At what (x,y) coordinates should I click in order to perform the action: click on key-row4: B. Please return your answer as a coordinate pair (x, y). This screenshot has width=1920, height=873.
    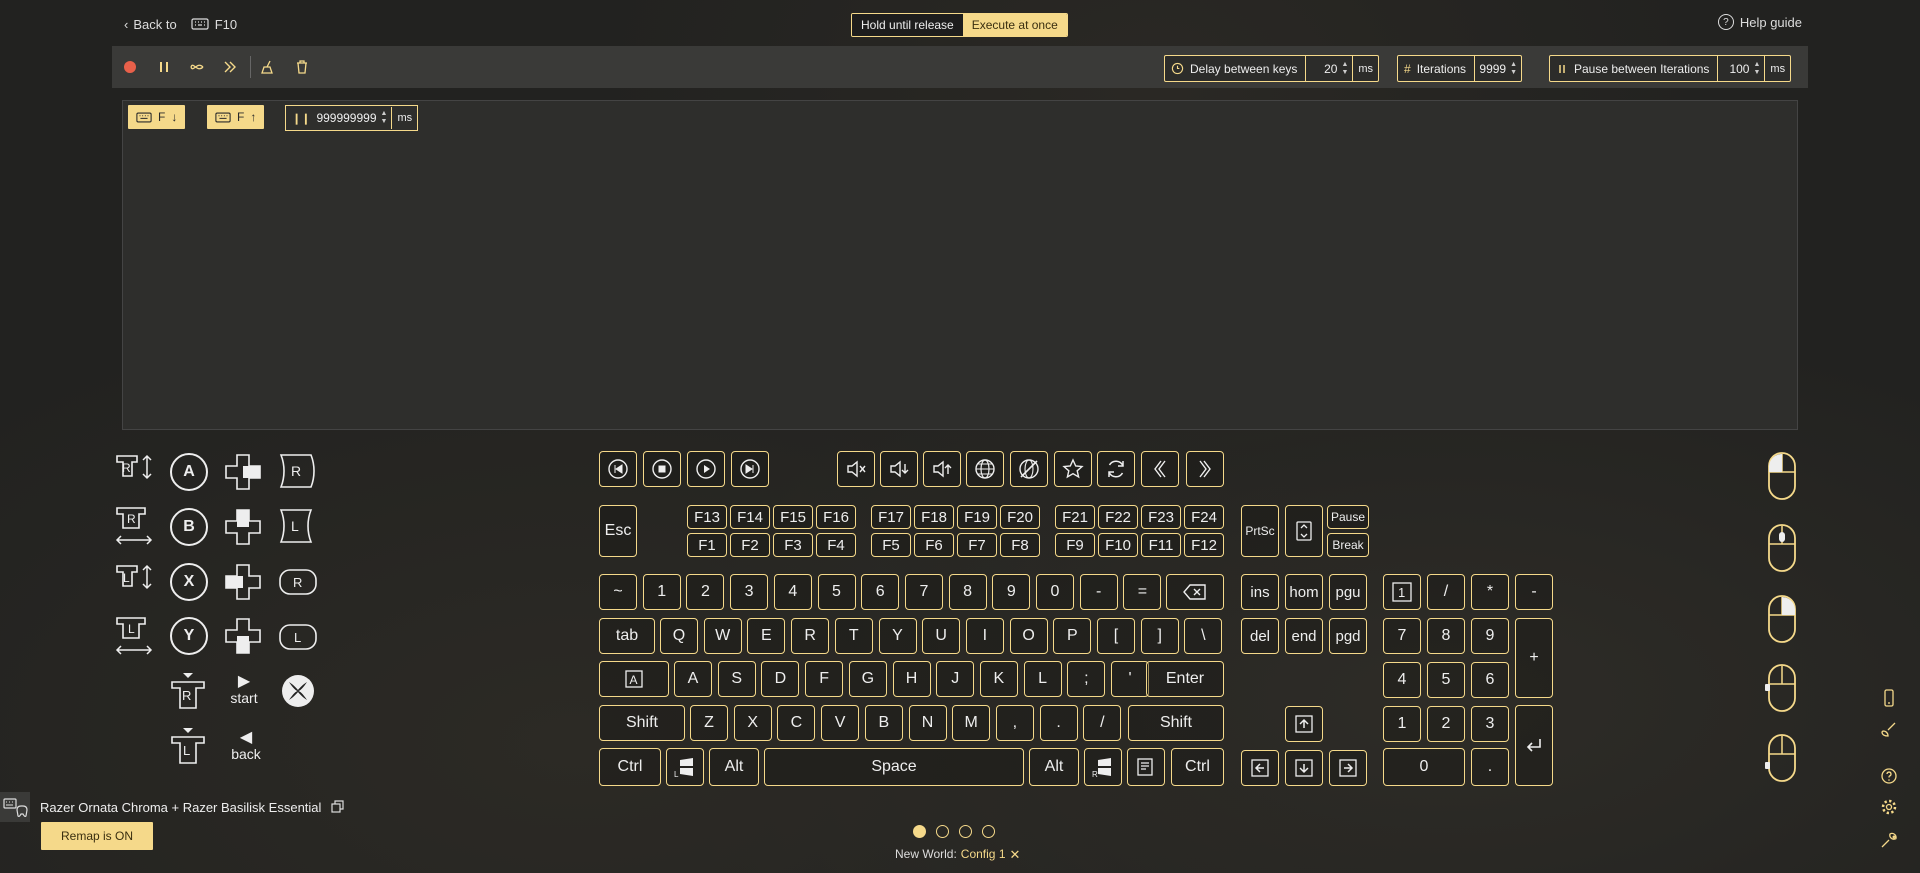
    Looking at the image, I should click on (883, 723).